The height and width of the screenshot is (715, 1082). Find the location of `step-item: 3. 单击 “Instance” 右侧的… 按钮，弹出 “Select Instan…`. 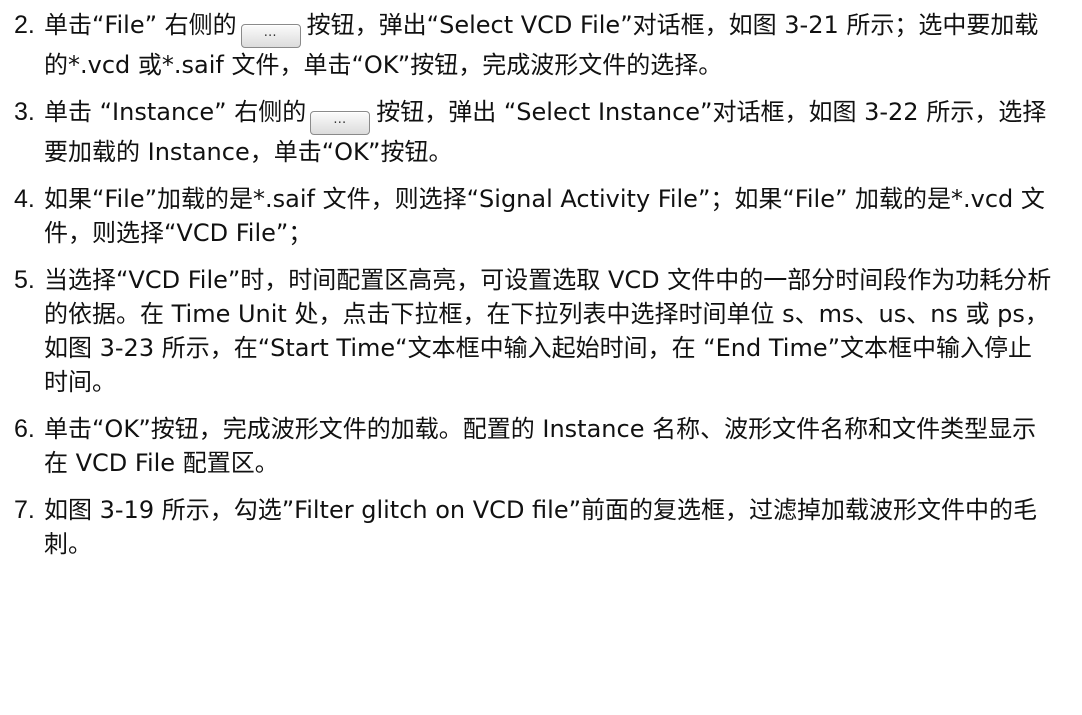

step-item: 3. 单击 “Instance” 右侧的… 按钮，弹出 “Select Instan… is located at coordinates (536, 132).